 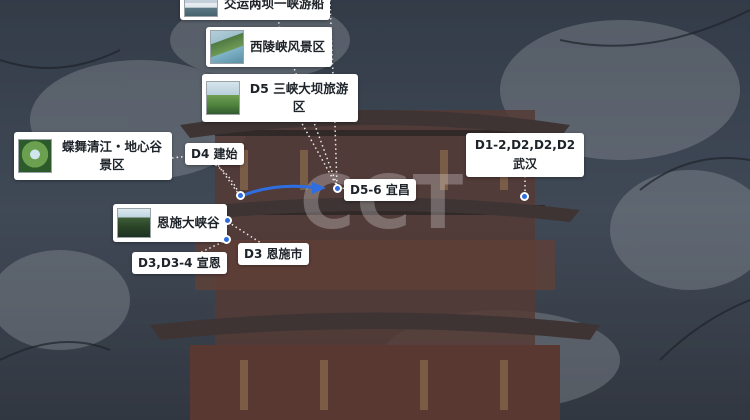 What do you see at coordinates (226, 239) in the screenshot?
I see `marker-xuanen` at bounding box center [226, 239].